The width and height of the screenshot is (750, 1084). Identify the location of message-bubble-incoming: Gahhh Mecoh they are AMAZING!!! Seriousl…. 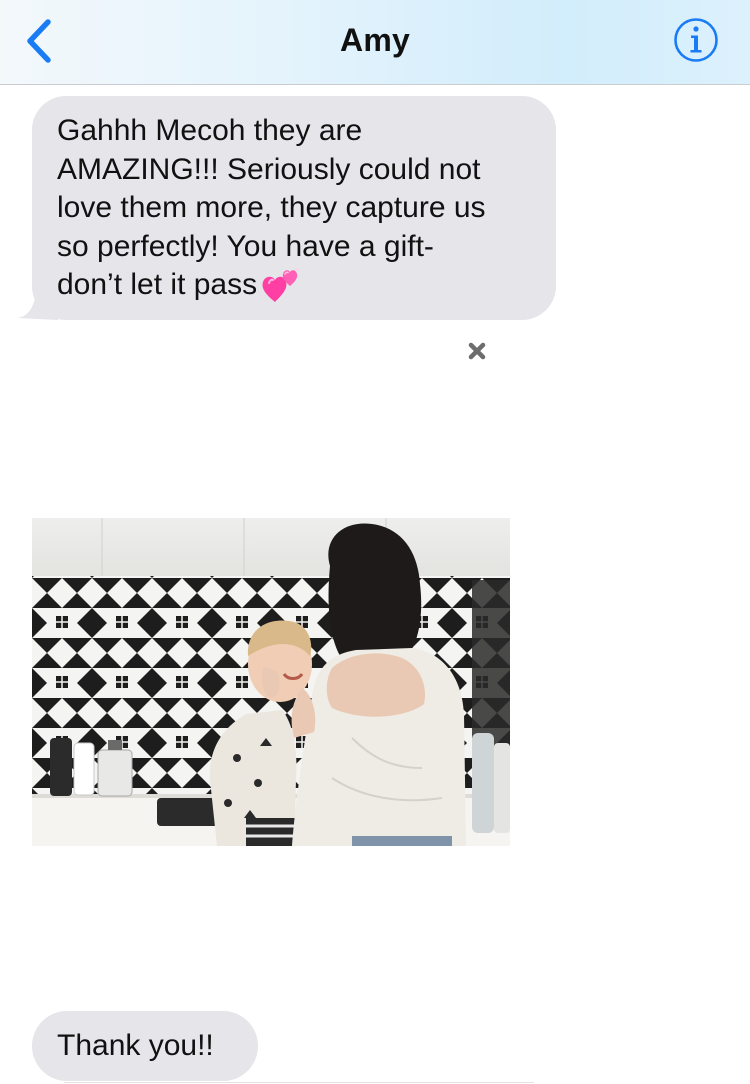
(287, 208).